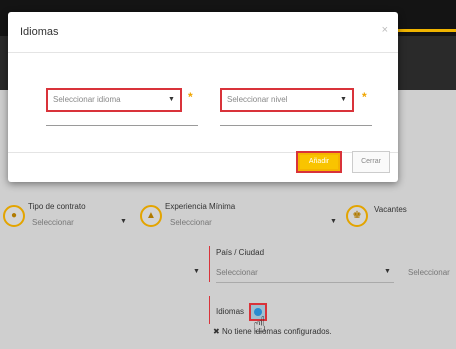 The width and height of the screenshot is (456, 349). Describe the element at coordinates (240, 252) in the screenshot. I see `country-city-label: País / Ciudad` at that location.